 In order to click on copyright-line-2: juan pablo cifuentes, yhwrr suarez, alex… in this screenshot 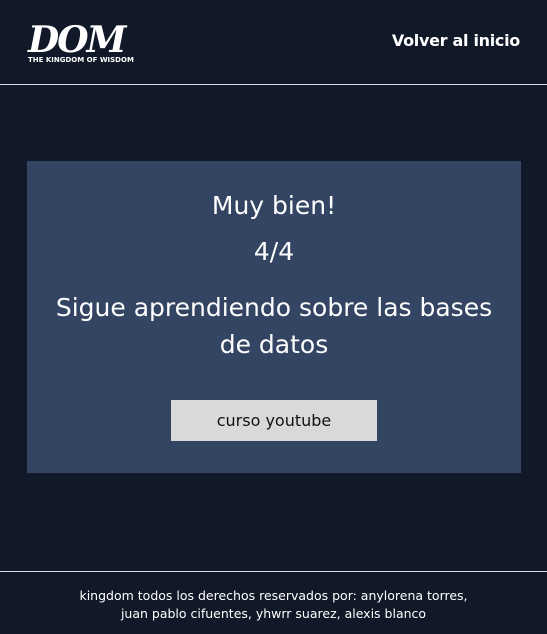, I will do `click(273, 613)`.